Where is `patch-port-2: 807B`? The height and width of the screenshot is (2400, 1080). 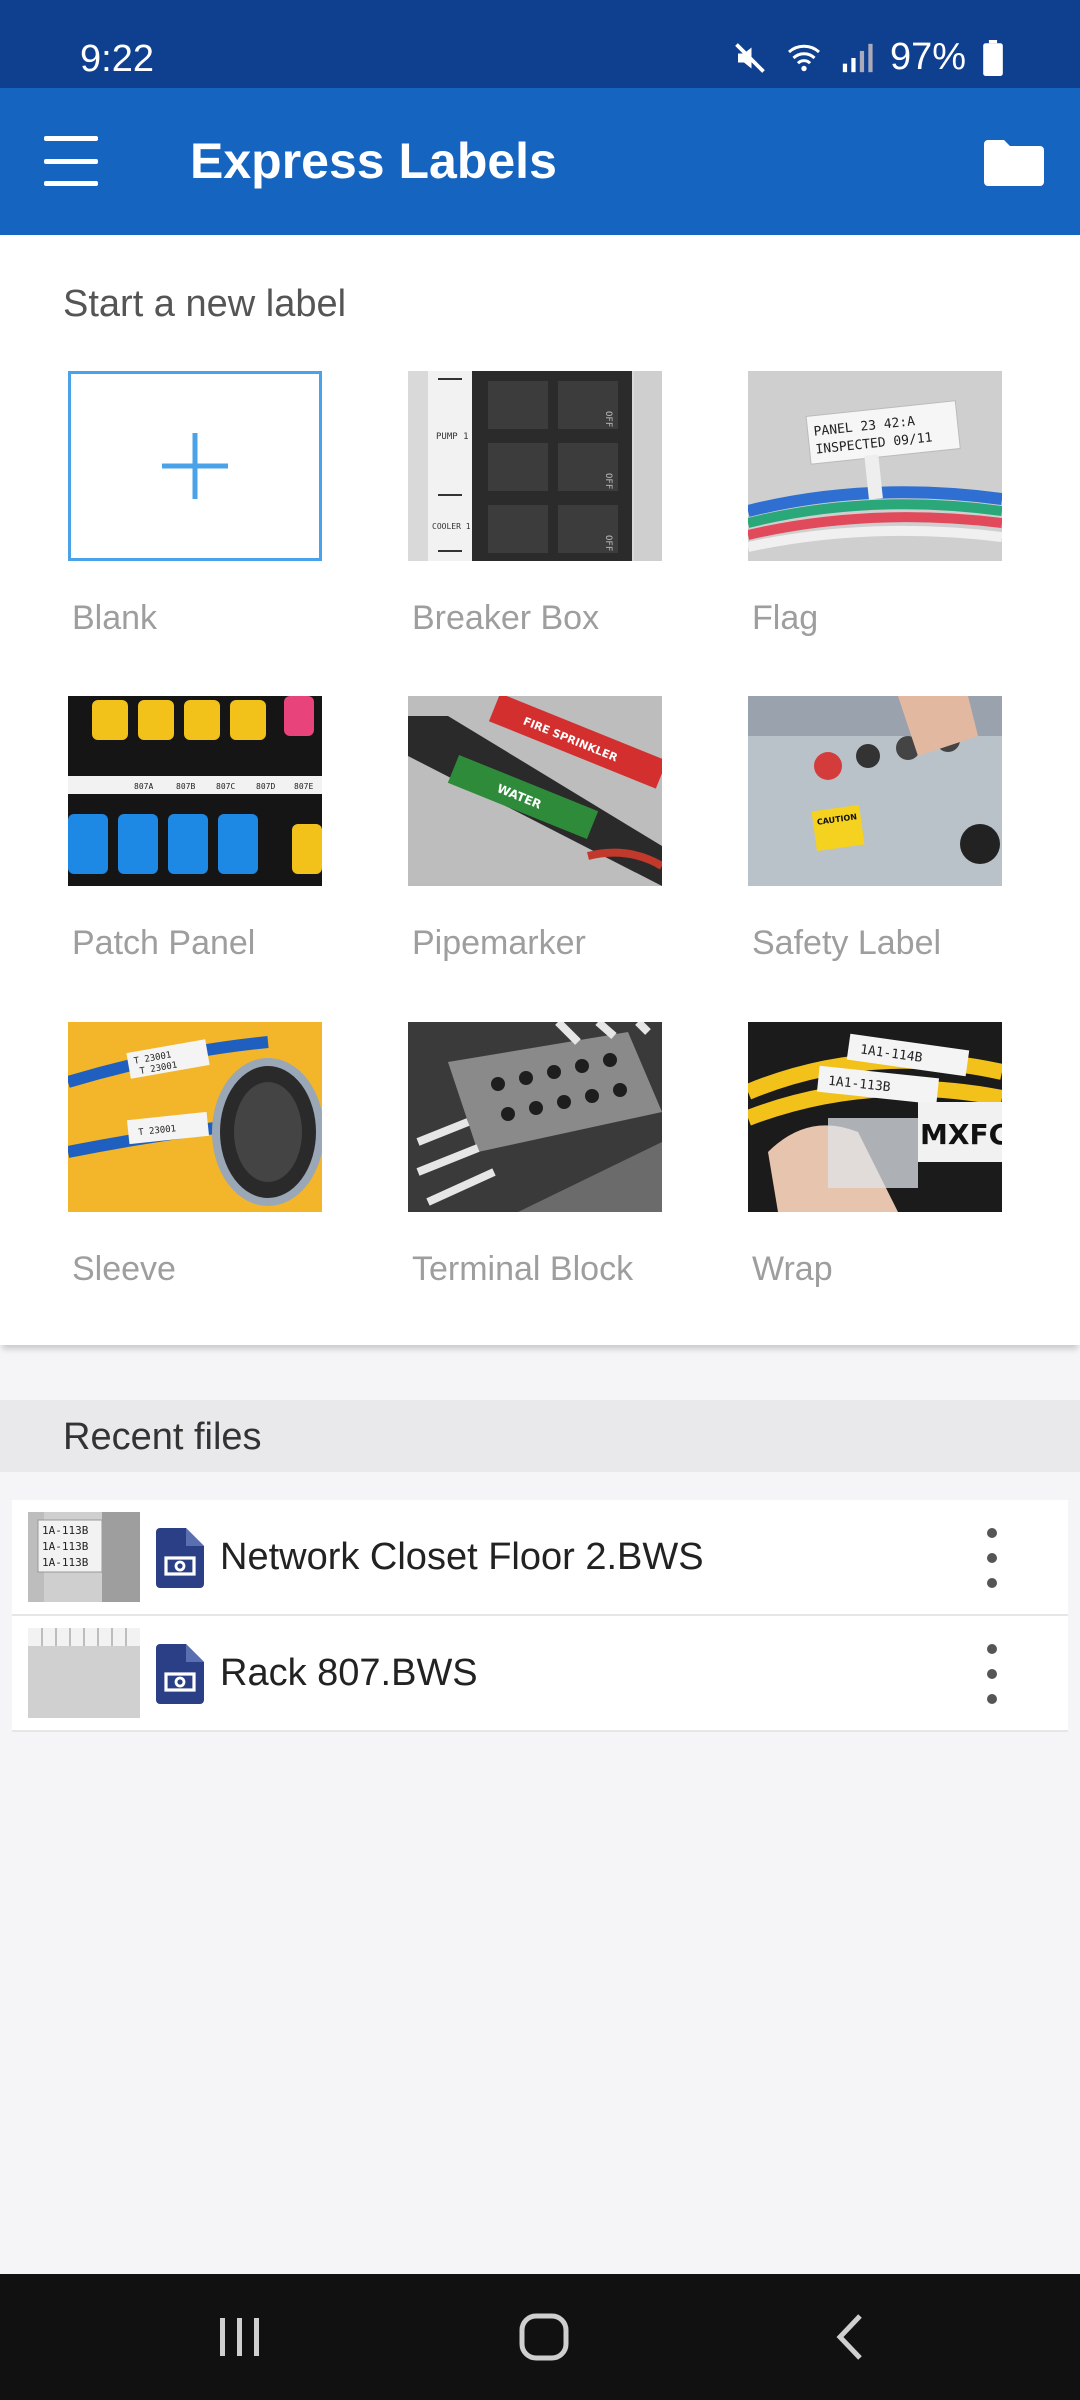 patch-port-2: 807B is located at coordinates (185, 786).